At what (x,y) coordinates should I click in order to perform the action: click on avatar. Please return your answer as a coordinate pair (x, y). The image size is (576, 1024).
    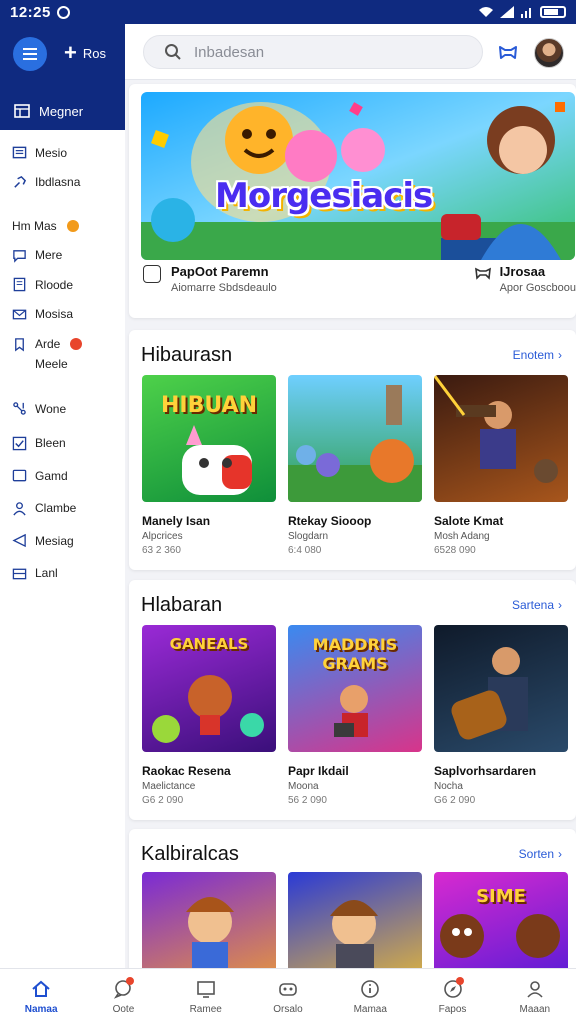
    Looking at the image, I should click on (549, 53).